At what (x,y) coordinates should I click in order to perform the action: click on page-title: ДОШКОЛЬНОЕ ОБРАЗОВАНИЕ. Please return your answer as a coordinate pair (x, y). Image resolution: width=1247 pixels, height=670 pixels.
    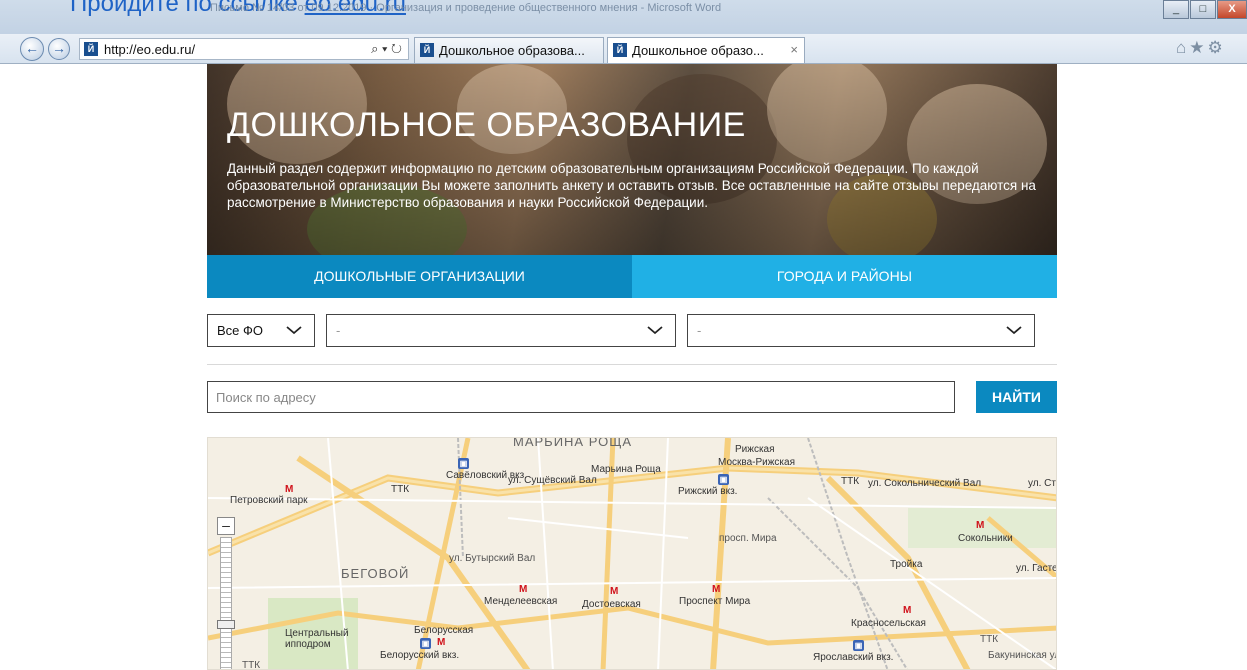
    Looking at the image, I should click on (486, 125).